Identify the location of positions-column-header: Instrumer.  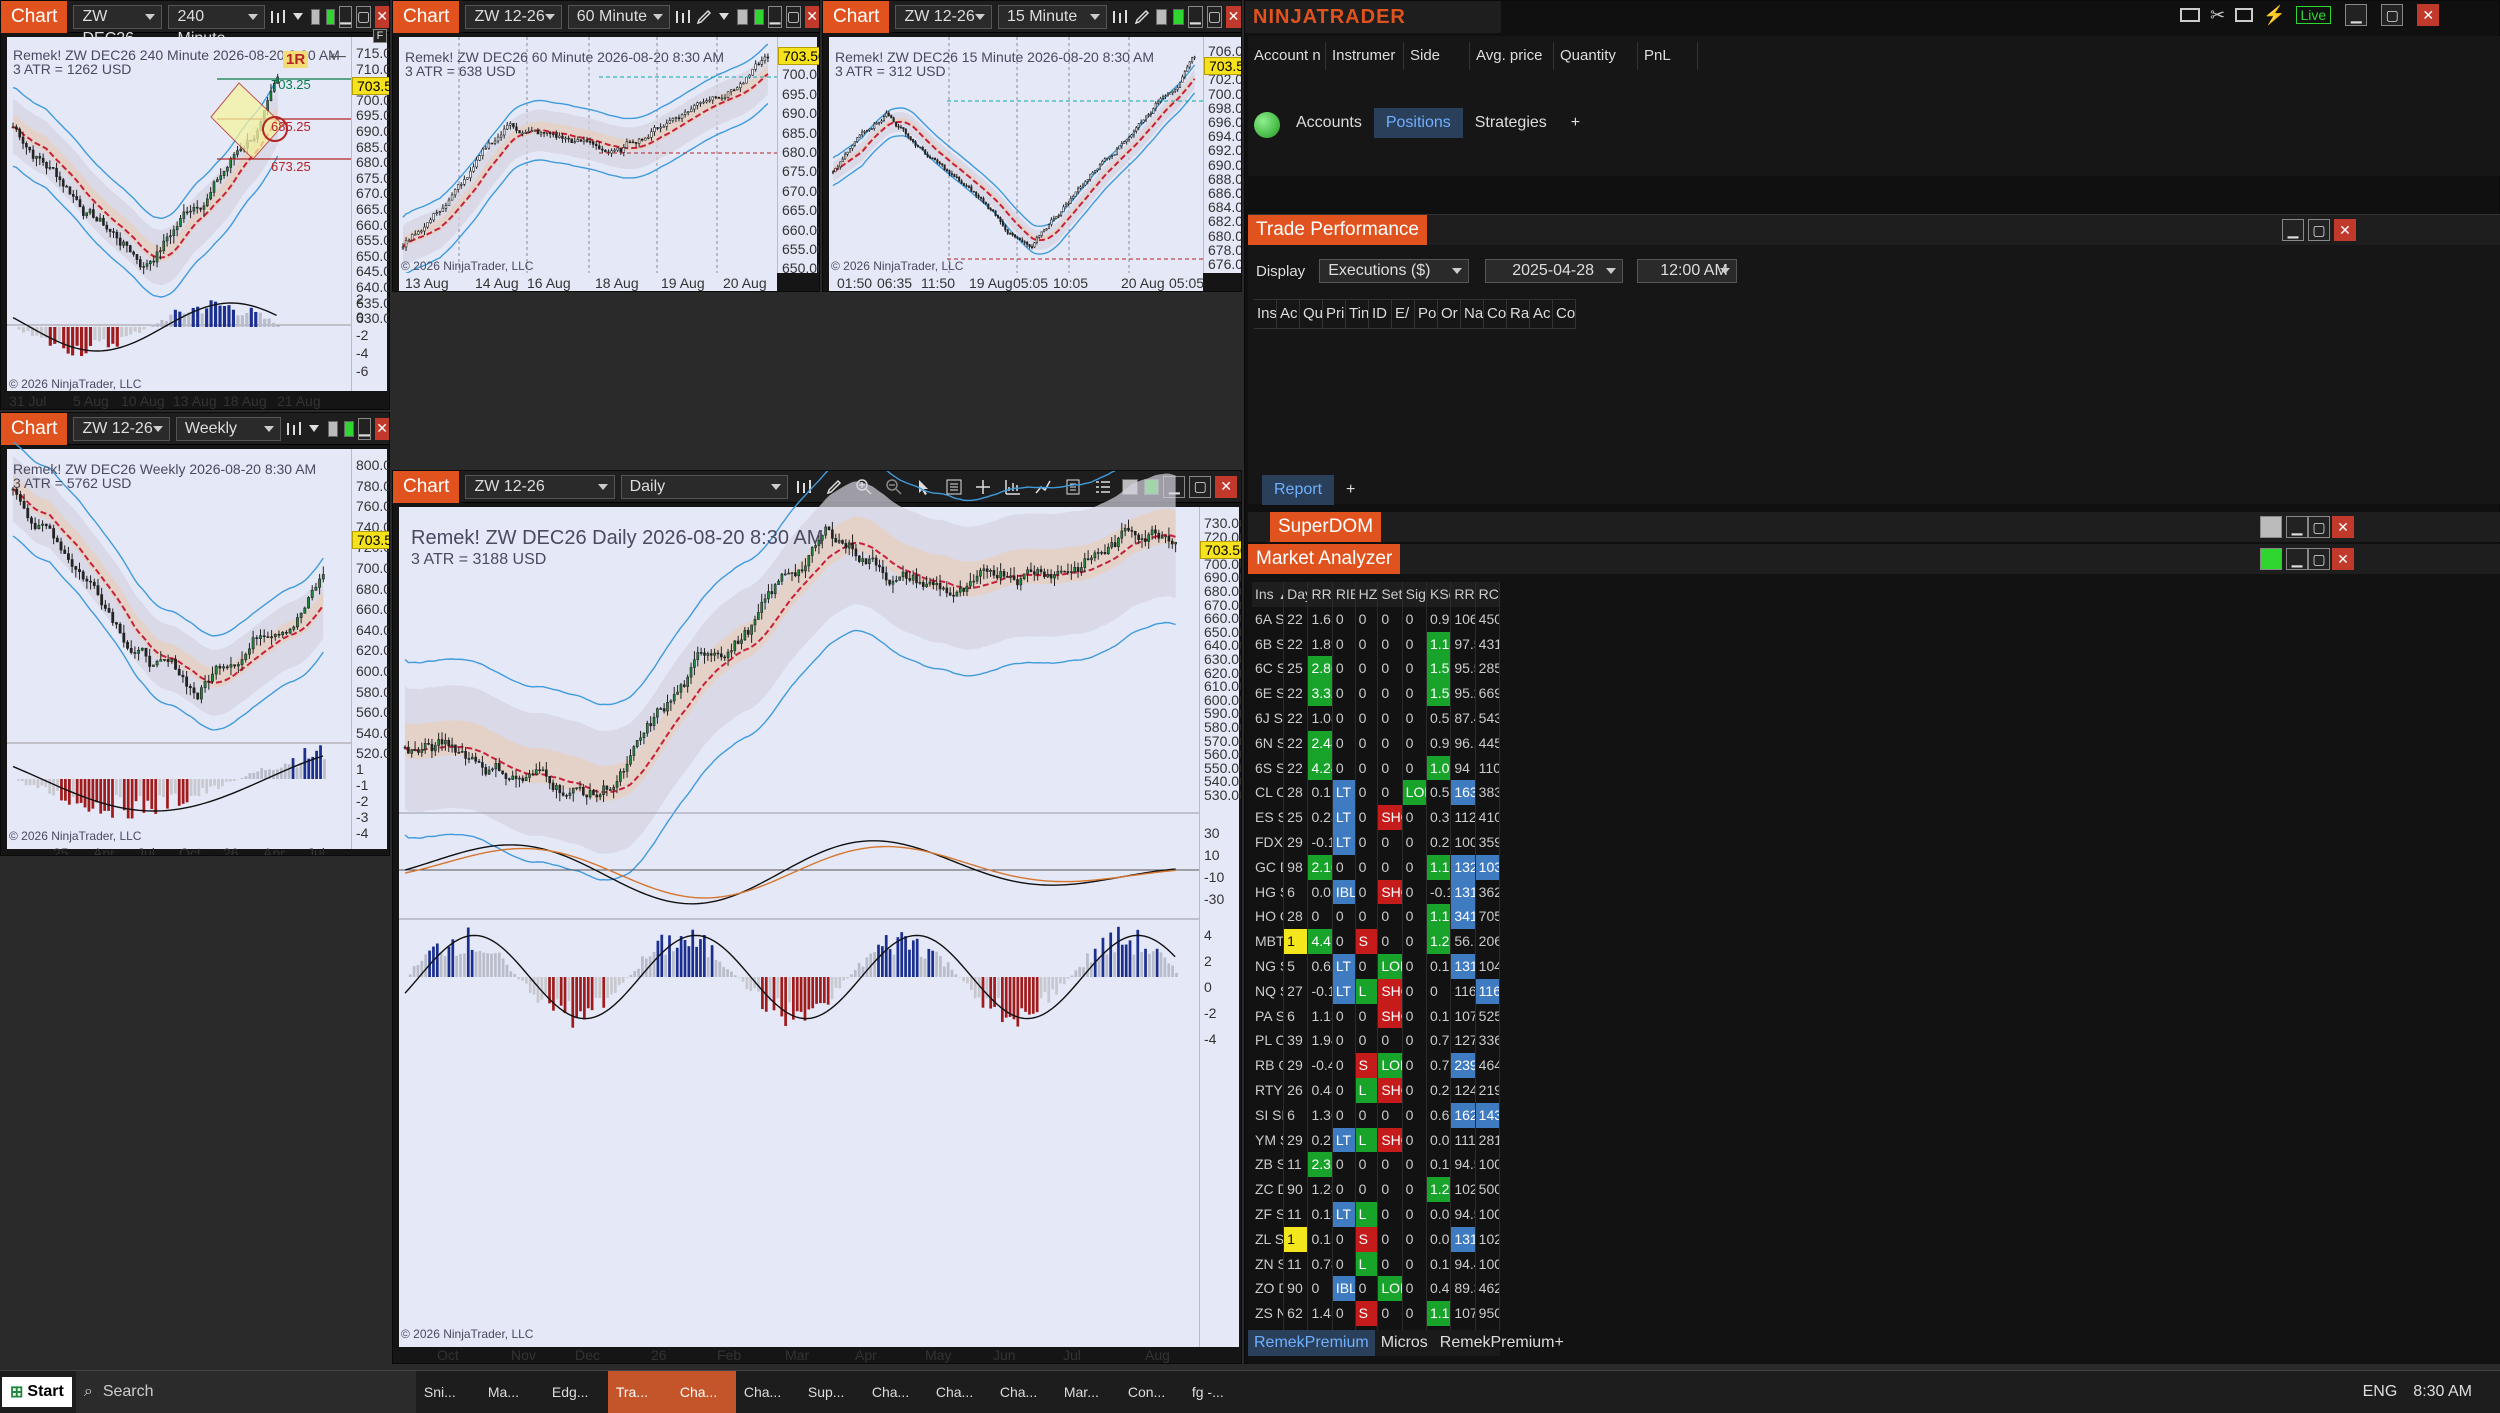
(1365, 56).